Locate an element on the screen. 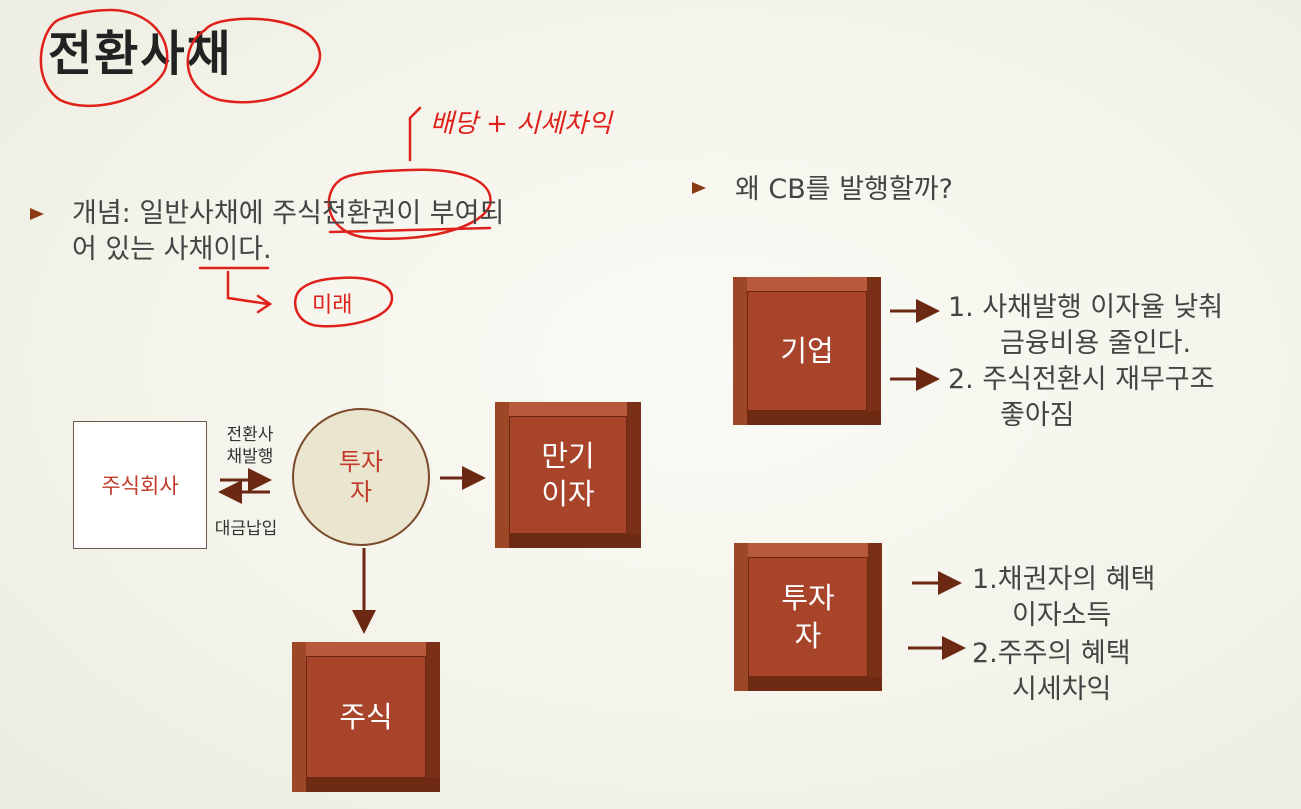 The image size is (1301, 809). corp-point-2-line-1: 2. 주식전환시 재무구조 is located at coordinates (1081, 379).